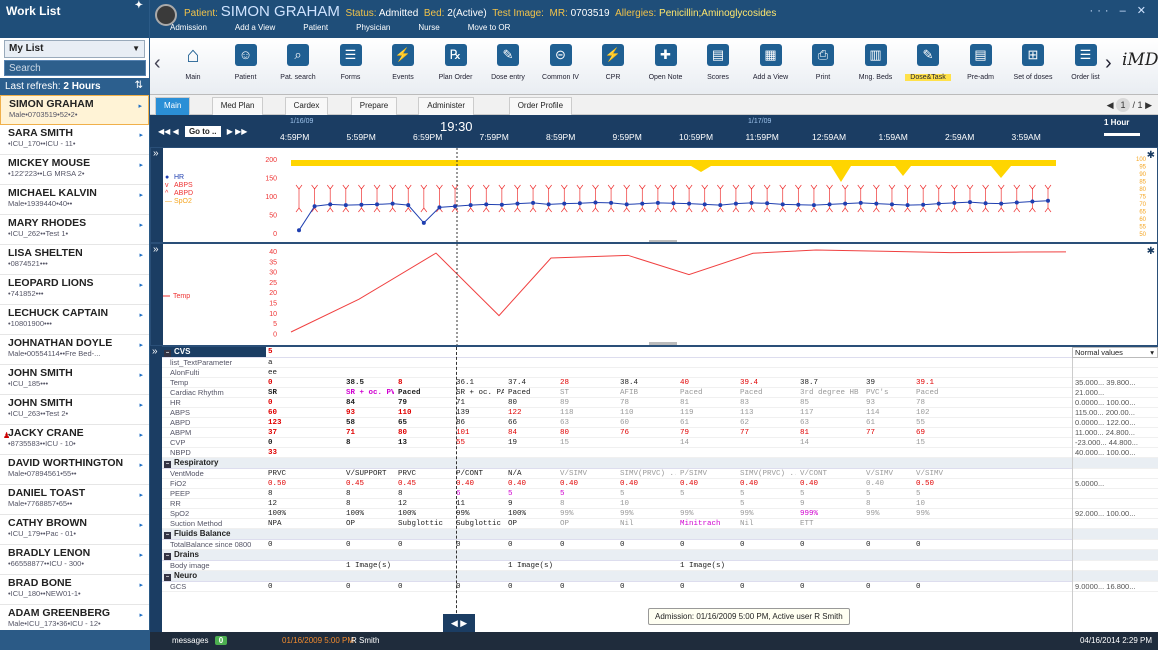 The height and width of the screenshot is (650, 1158). Describe the element at coordinates (74, 140) in the screenshot. I see `patient-list-item: SARA SMITH •ICU_170••ICU - 11• ▸` at that location.